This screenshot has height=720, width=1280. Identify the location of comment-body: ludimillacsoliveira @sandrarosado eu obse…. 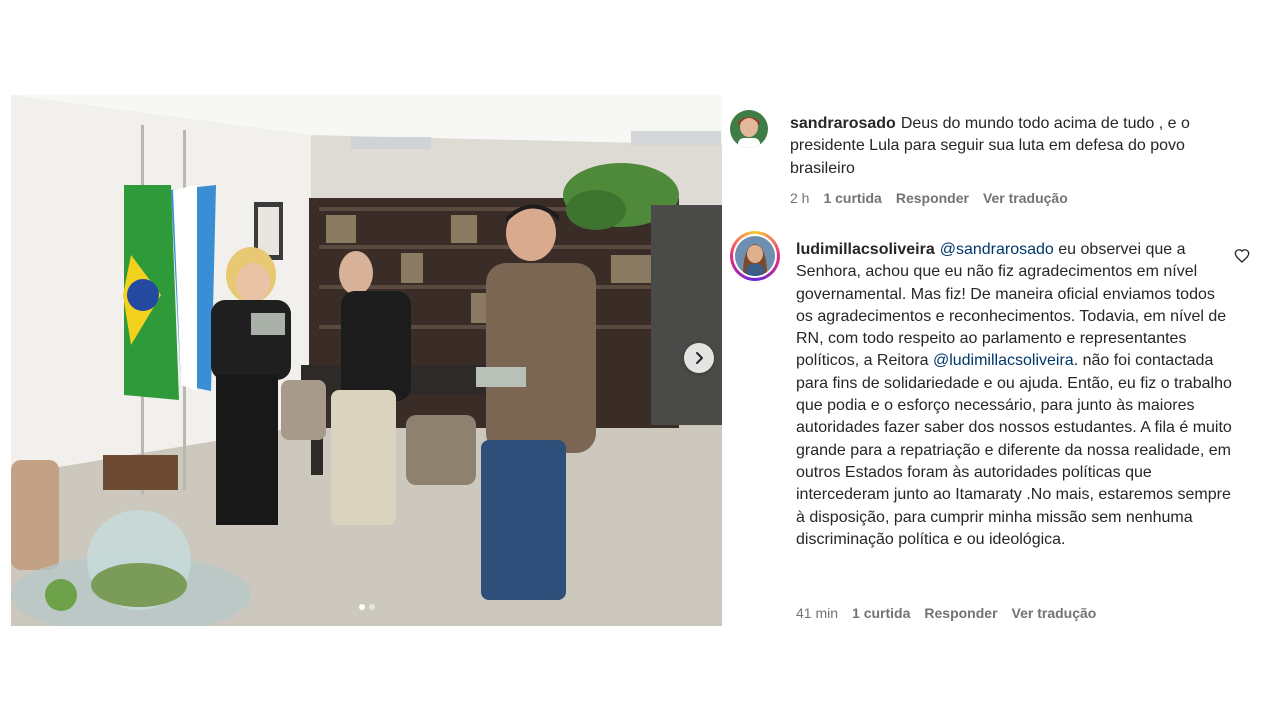
(1015, 395).